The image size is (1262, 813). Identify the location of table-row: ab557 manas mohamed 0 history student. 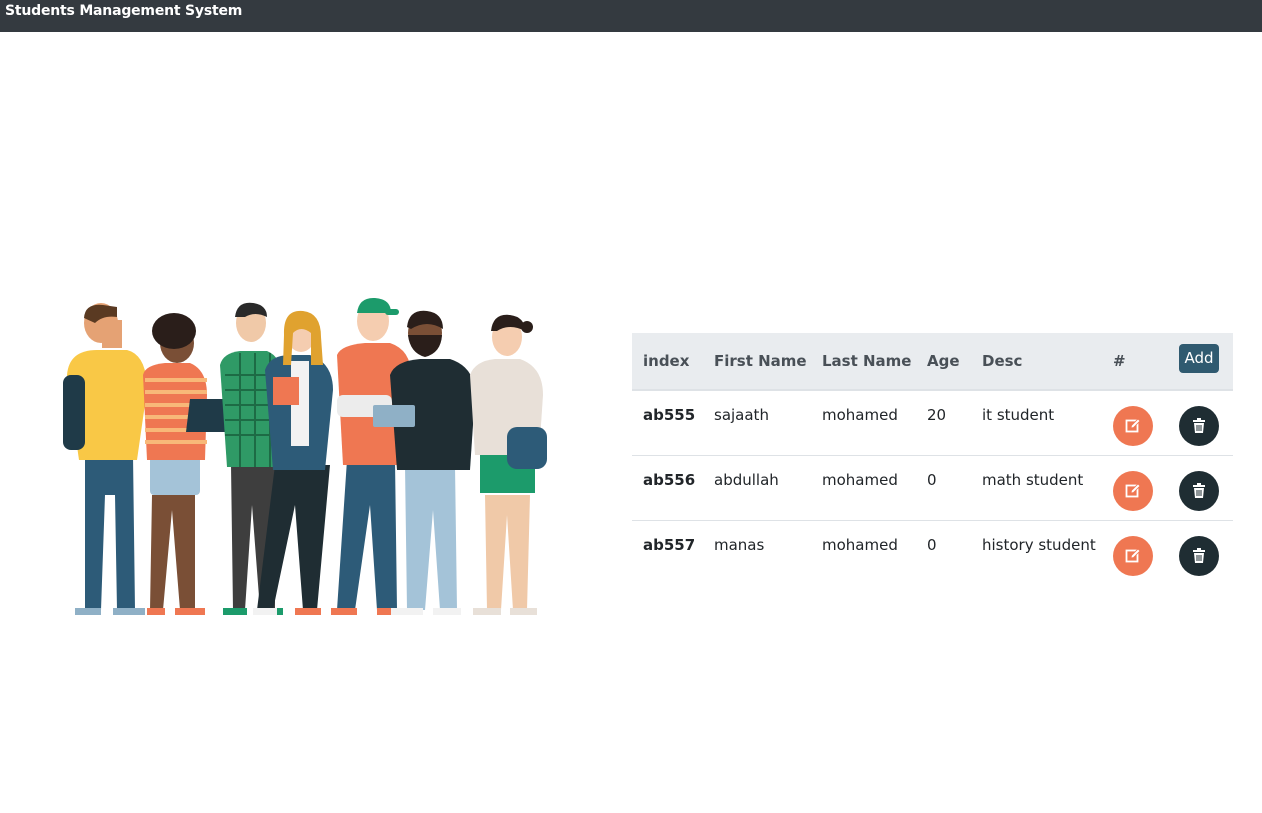
(932, 553).